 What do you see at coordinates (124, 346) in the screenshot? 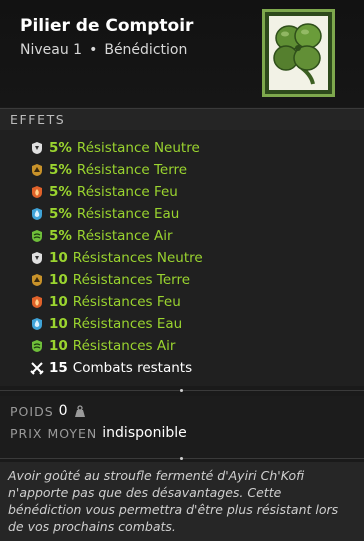
I see `effect-label: Résistances Air` at bounding box center [124, 346].